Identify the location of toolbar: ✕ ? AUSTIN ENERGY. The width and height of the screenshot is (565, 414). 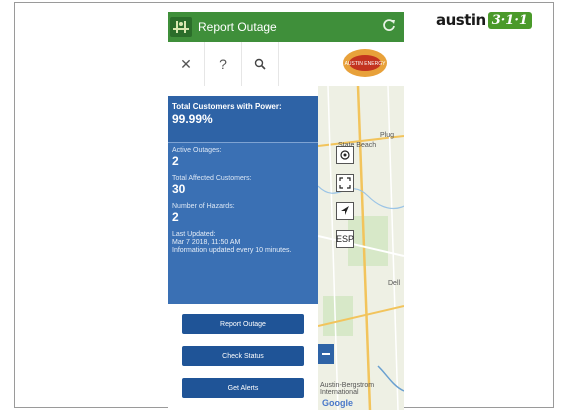
(286, 64).